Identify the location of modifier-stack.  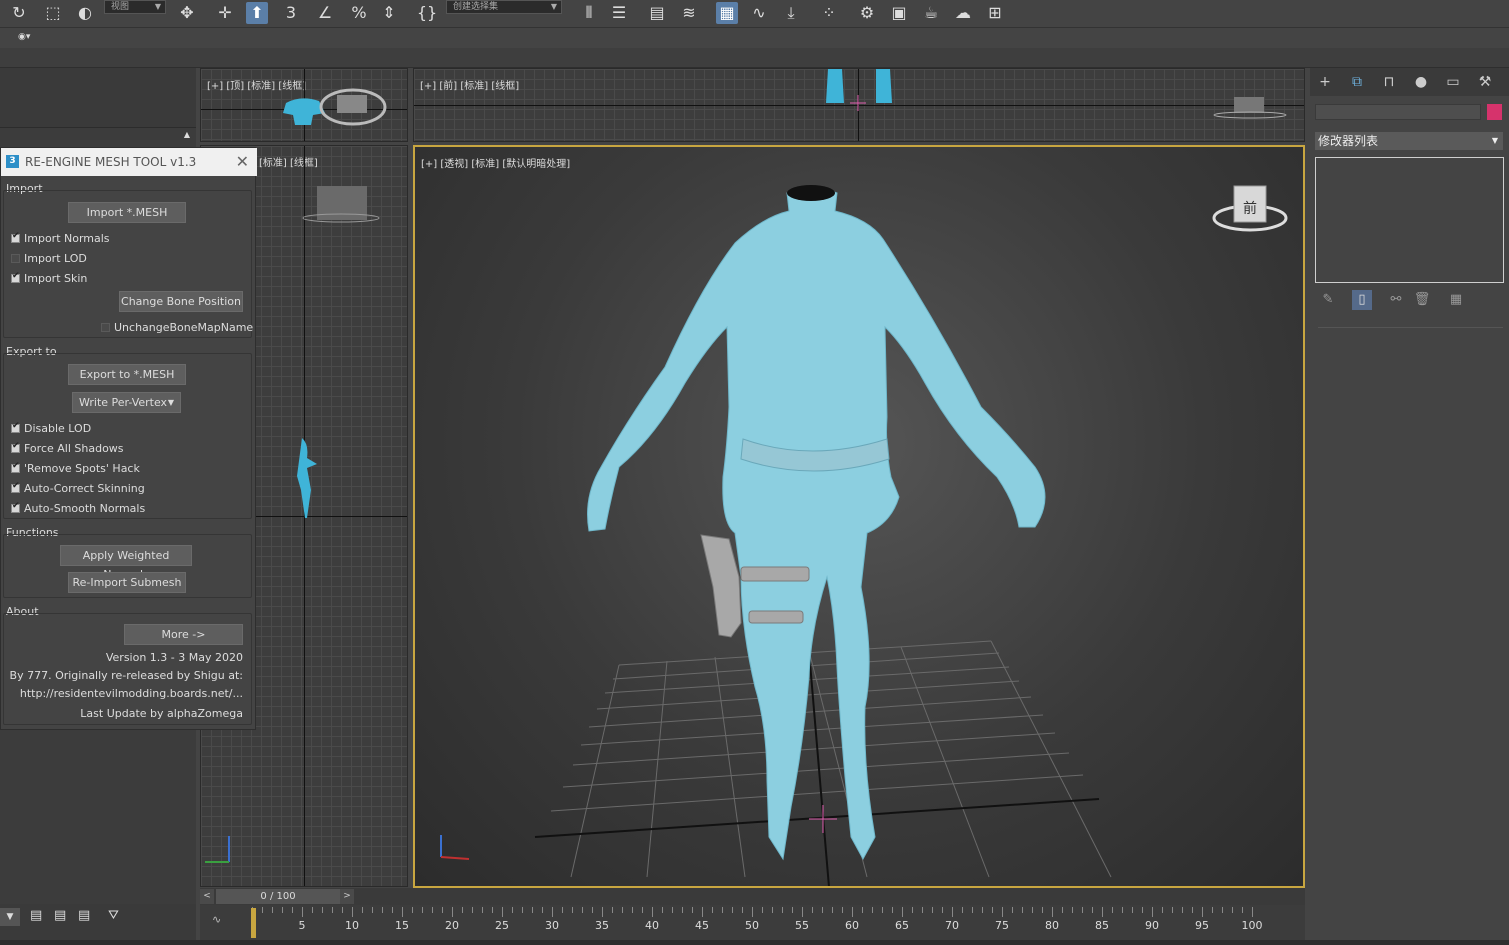
(1409, 220).